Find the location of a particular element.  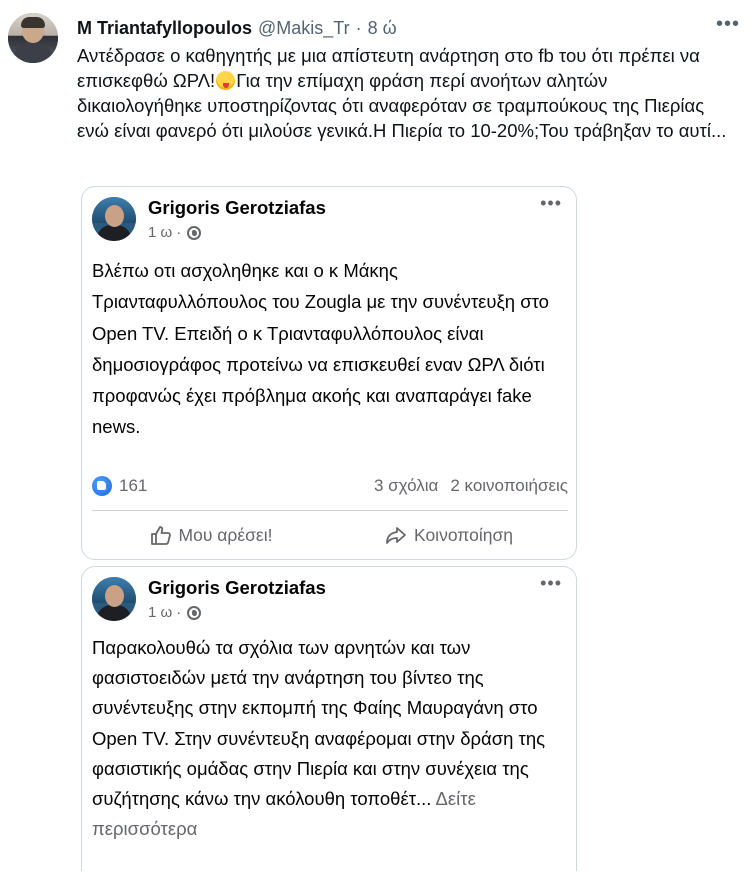

author-name: M Triantafyllopoulos is located at coordinates (164, 28).